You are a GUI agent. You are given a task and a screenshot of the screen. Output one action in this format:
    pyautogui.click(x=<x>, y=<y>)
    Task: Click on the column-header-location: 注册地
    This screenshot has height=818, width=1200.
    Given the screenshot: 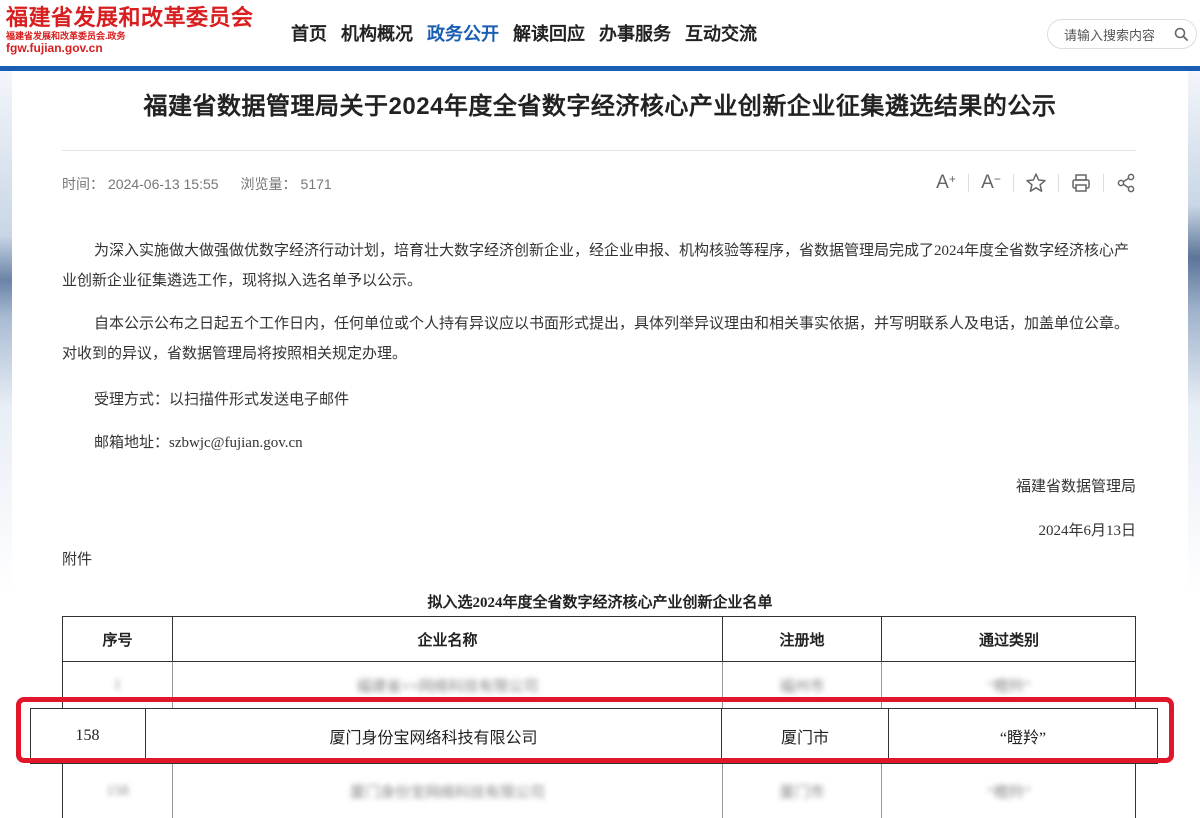 What is the action you would take?
    pyautogui.click(x=802, y=640)
    